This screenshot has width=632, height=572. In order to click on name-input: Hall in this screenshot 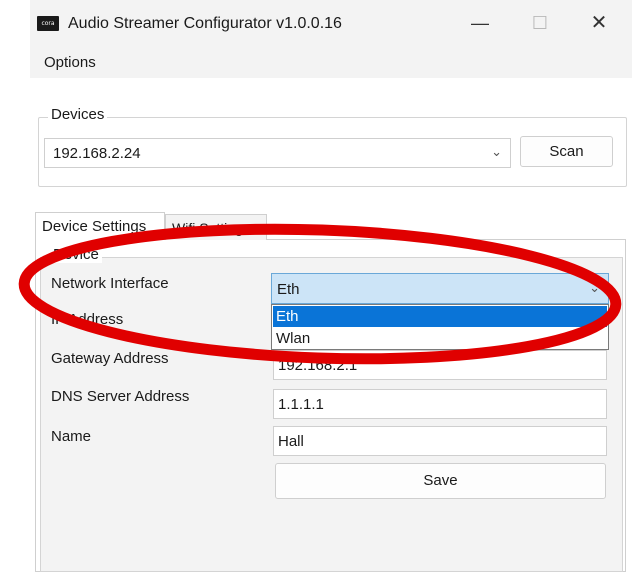, I will do `click(440, 441)`.